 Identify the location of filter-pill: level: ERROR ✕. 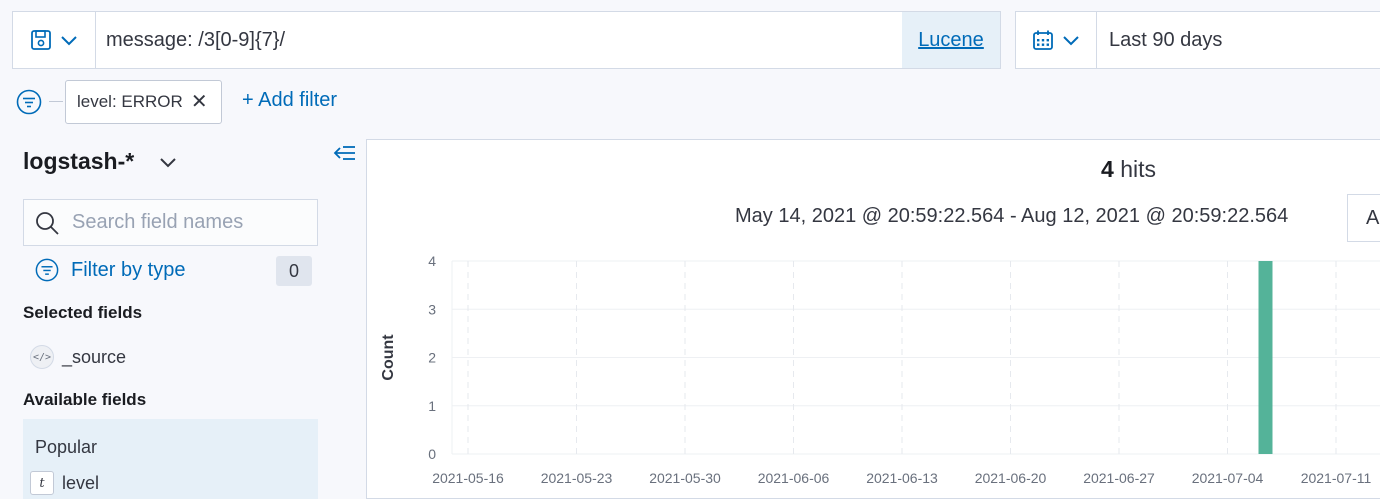
(143, 102).